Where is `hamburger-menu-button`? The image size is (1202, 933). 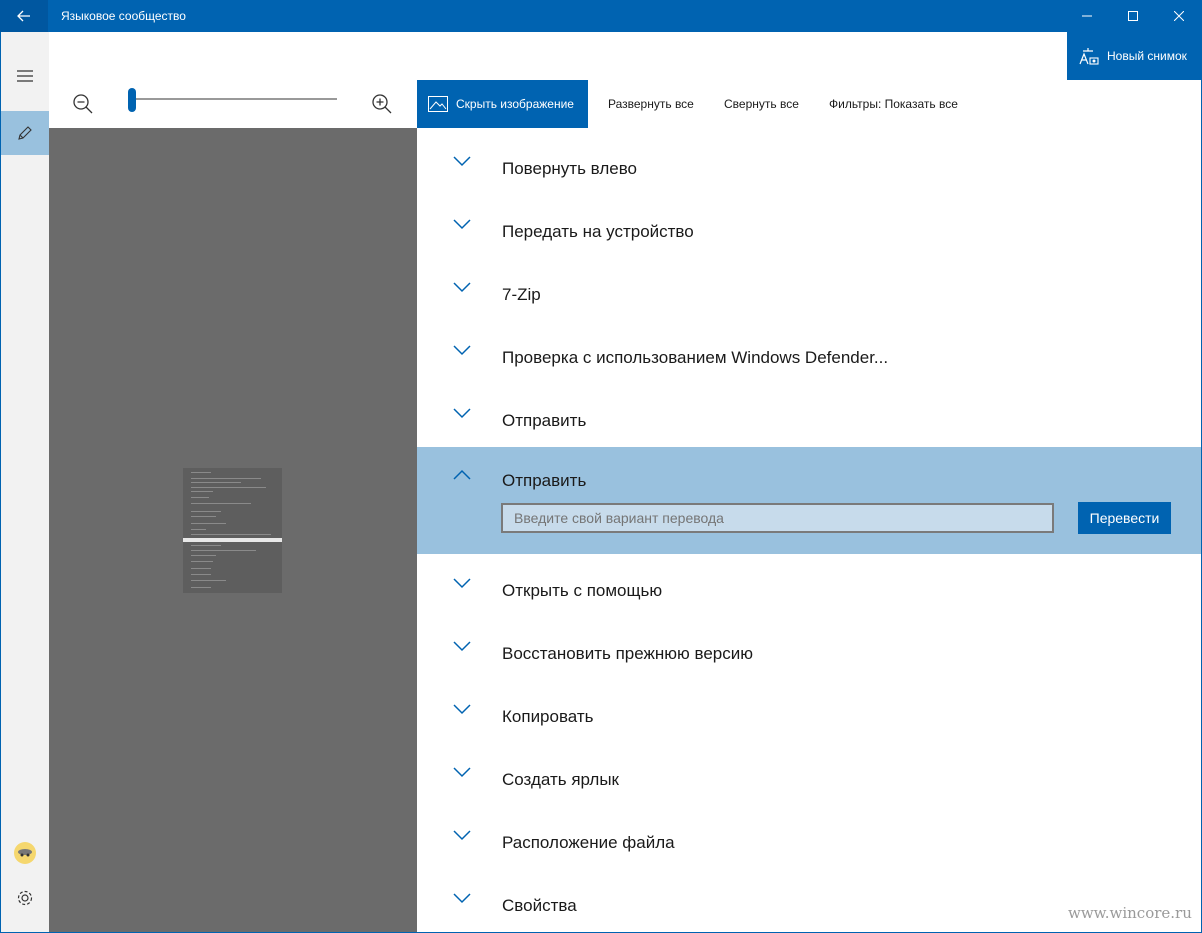 hamburger-menu-button is located at coordinates (25, 76).